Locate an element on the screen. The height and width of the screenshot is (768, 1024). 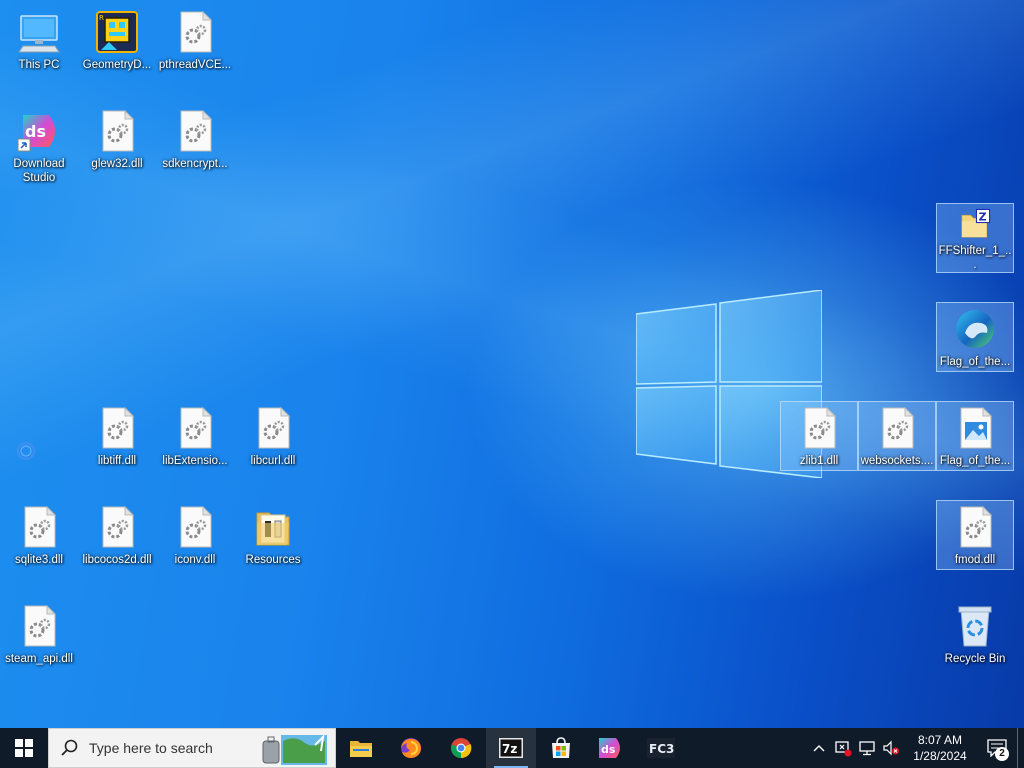
taskbar-search-box: Type here to search is located at coordinates (192, 748).